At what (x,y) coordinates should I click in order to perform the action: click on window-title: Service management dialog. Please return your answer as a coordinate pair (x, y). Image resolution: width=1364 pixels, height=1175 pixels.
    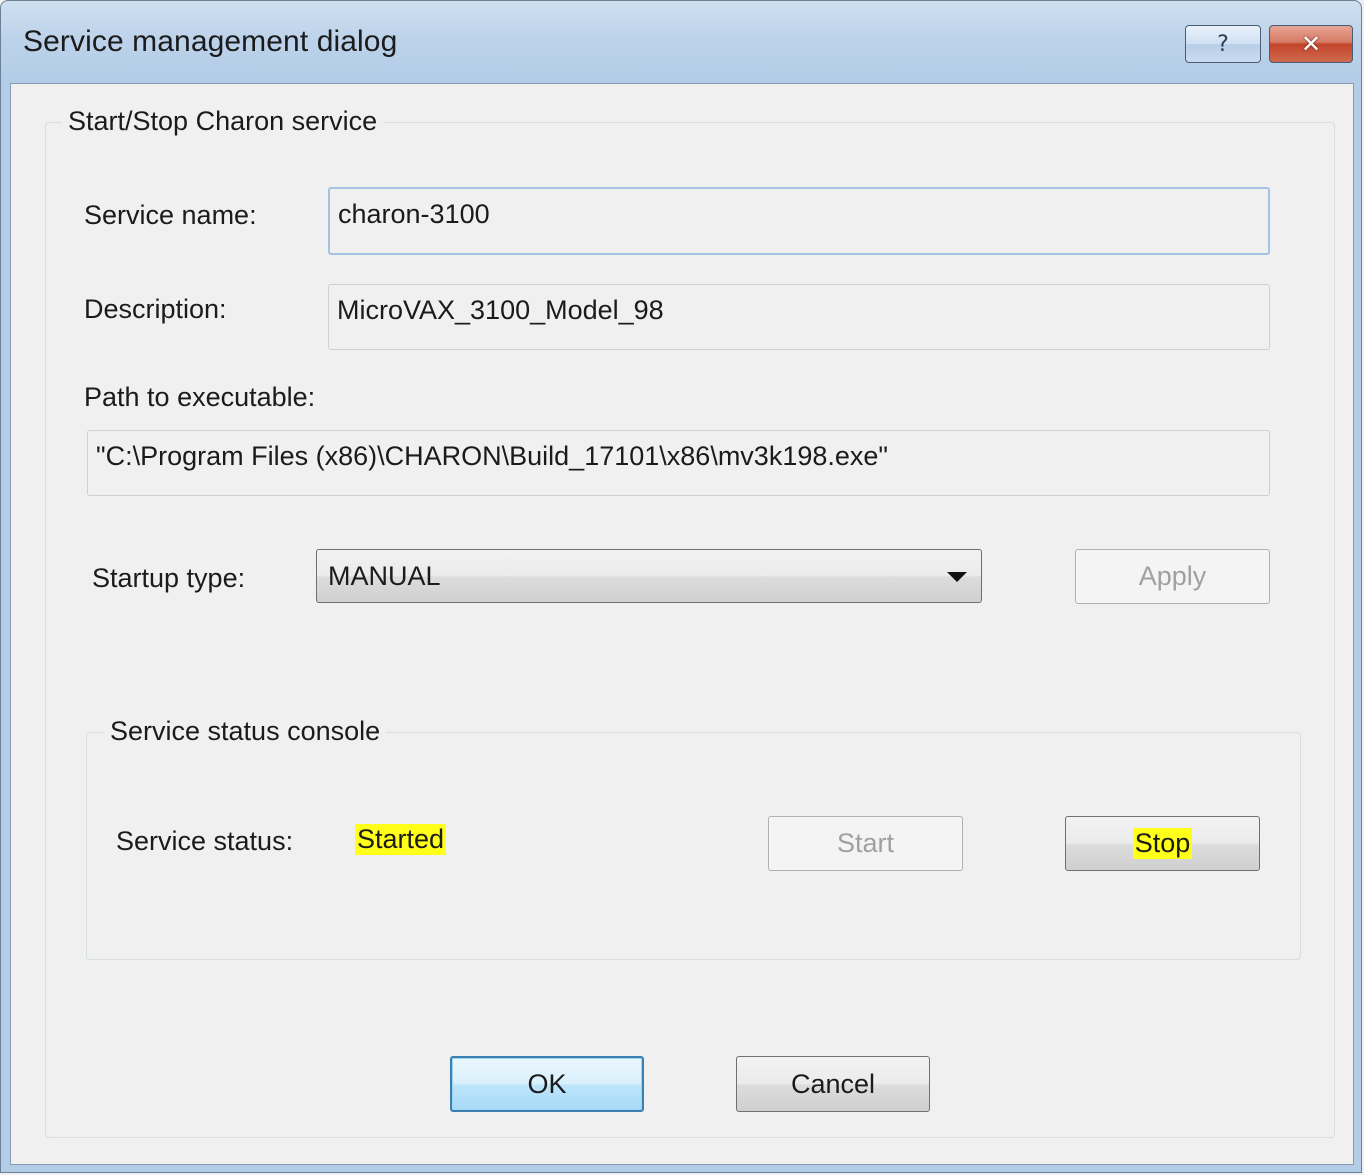
    Looking at the image, I should click on (210, 41).